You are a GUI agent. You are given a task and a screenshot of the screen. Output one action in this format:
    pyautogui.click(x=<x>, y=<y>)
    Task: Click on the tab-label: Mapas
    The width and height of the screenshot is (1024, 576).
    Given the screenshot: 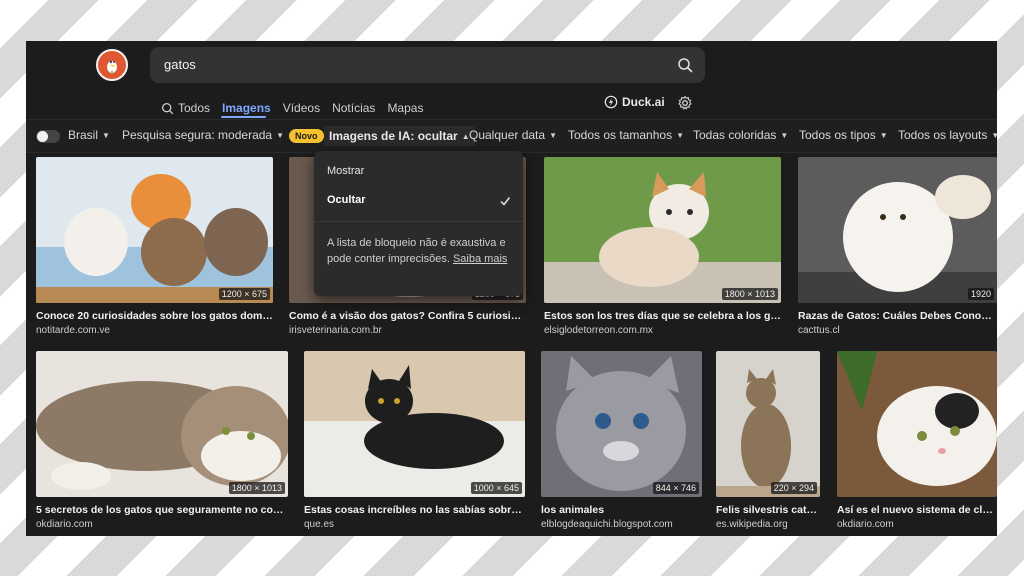 What is the action you would take?
    pyautogui.click(x=405, y=108)
    